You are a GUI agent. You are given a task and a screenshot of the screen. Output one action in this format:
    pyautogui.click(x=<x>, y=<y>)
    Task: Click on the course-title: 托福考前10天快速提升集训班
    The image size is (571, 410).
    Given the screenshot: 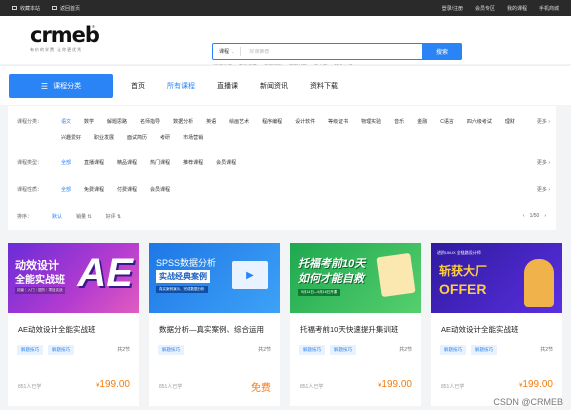 What is the action you would take?
    pyautogui.click(x=356, y=329)
    